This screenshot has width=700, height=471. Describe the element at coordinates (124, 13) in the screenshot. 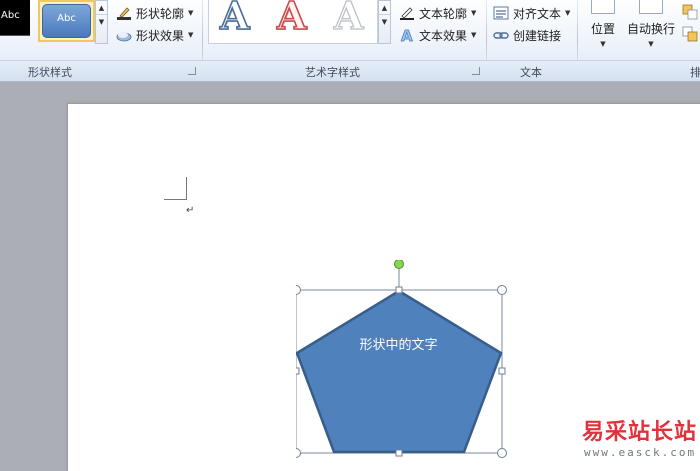

I see `pencil-outline-icon` at that location.